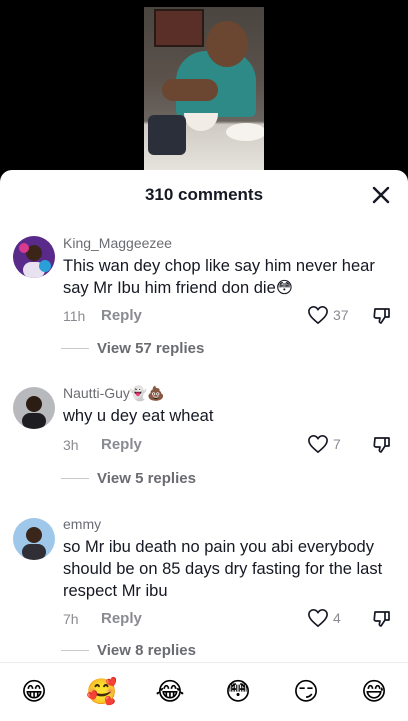 The image size is (408, 721). I want to click on view-replies-button: View 57 replies, so click(132, 348).